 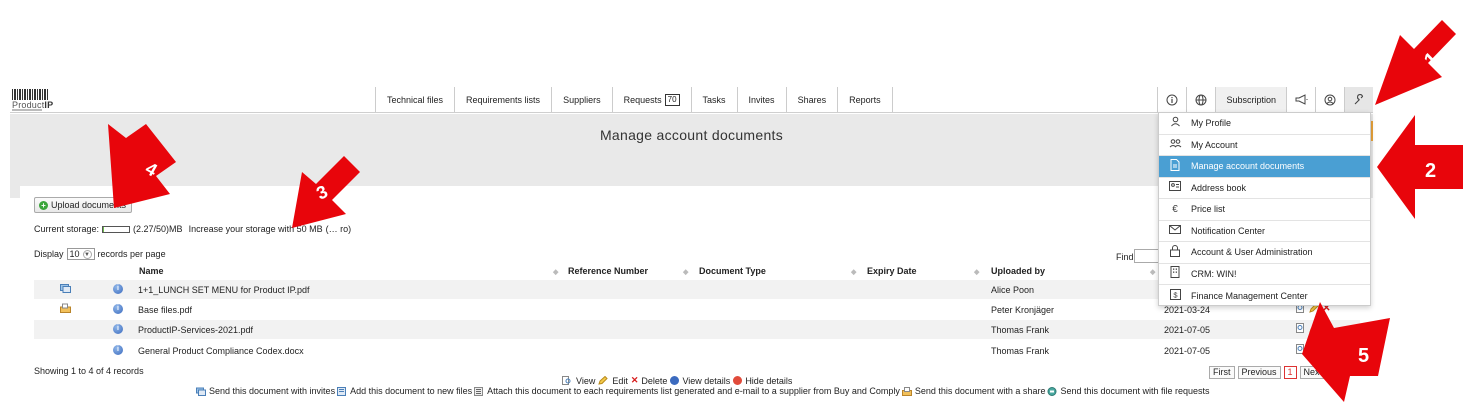 I want to click on menu-manage-account-documents: Manage account documents, so click(x=1264, y=167).